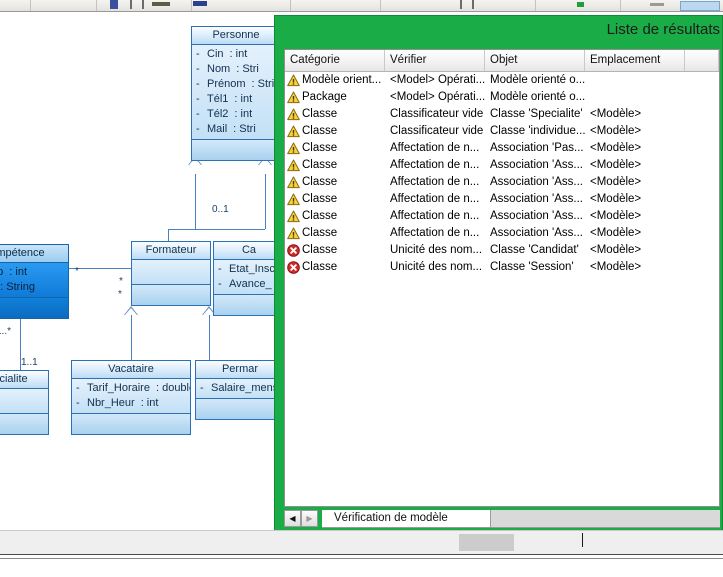 This screenshot has height=577, width=723. Describe the element at coordinates (361, 568) in the screenshot. I see `desktop-fill` at that location.